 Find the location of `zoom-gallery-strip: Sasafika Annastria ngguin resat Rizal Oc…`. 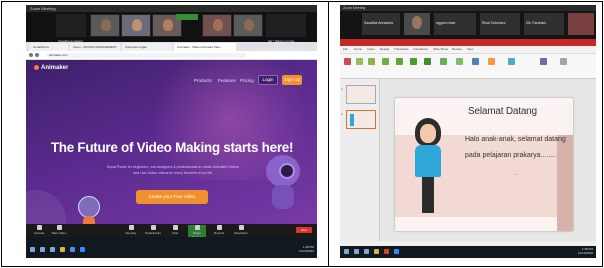

zoom-gallery-strip: Sasafika Annastria ngguin resat Rizal Oc… is located at coordinates (468, 25).